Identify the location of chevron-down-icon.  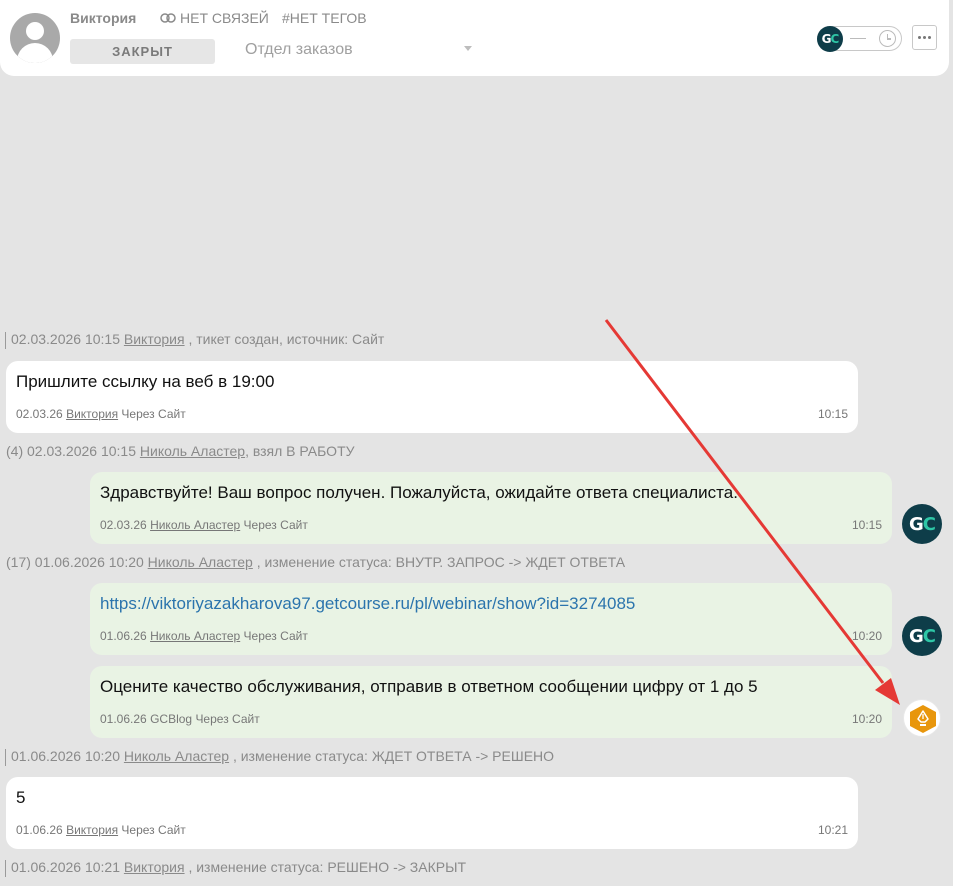
(468, 48).